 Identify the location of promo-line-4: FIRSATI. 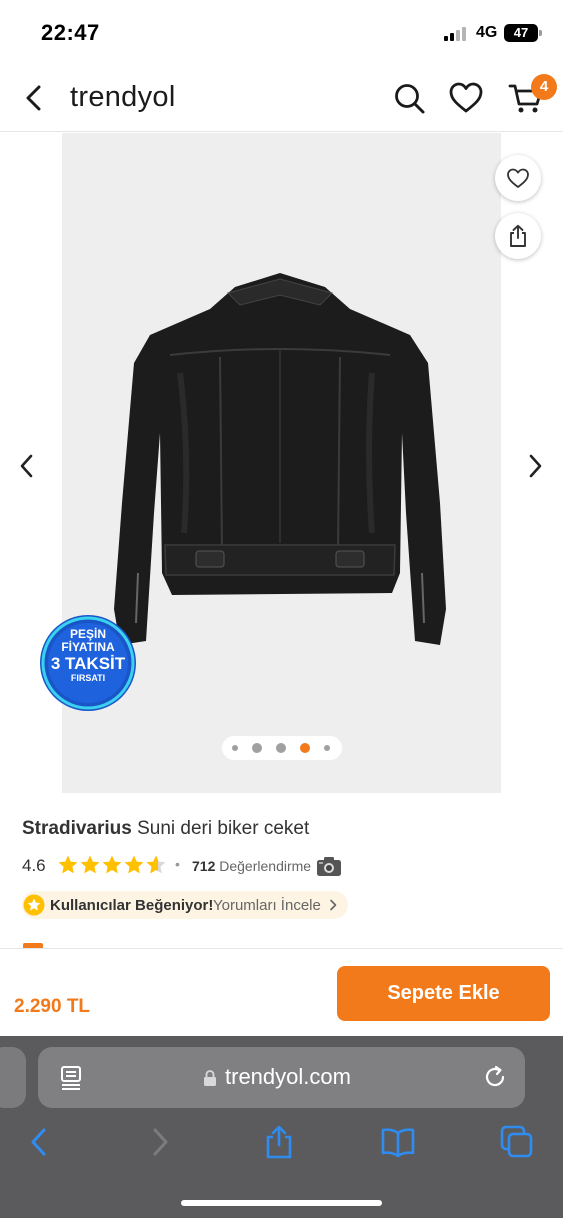
(88, 678).